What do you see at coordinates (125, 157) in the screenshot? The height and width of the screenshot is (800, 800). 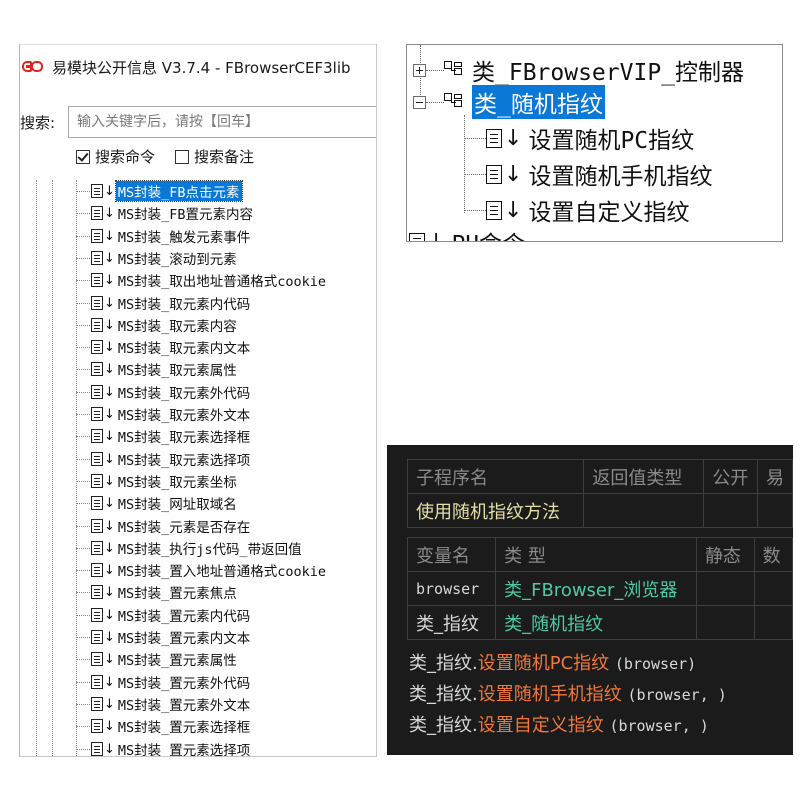 I see `search-commands-label: 搜索命令` at bounding box center [125, 157].